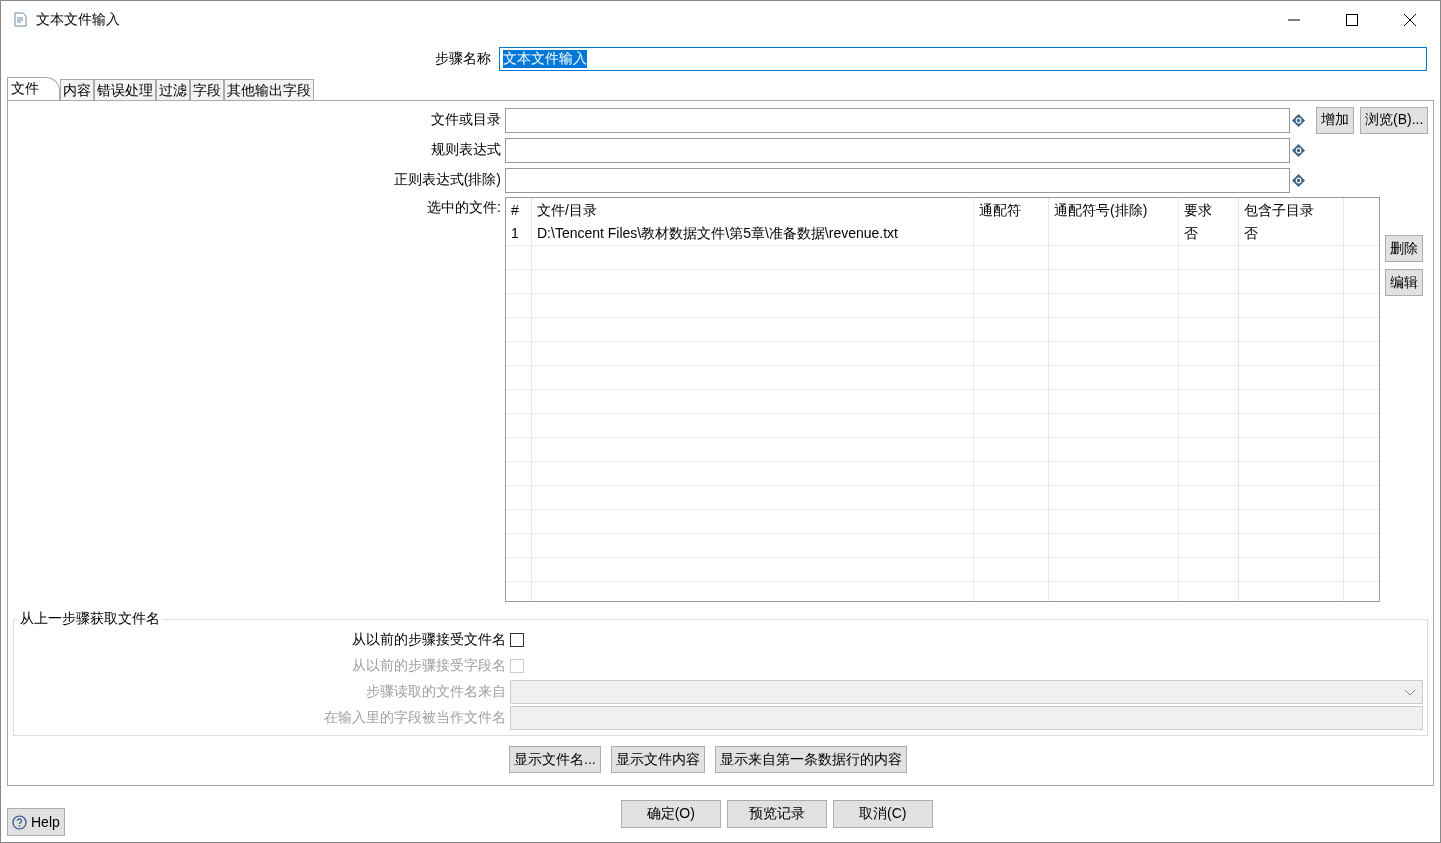 Image resolution: width=1441 pixels, height=843 pixels. What do you see at coordinates (1404, 282) in the screenshot?
I see `table-action-button: 编辑` at bounding box center [1404, 282].